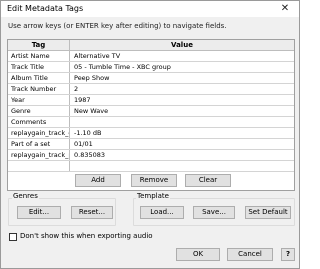  I want to click on remove-button: Remove, so click(154, 180).